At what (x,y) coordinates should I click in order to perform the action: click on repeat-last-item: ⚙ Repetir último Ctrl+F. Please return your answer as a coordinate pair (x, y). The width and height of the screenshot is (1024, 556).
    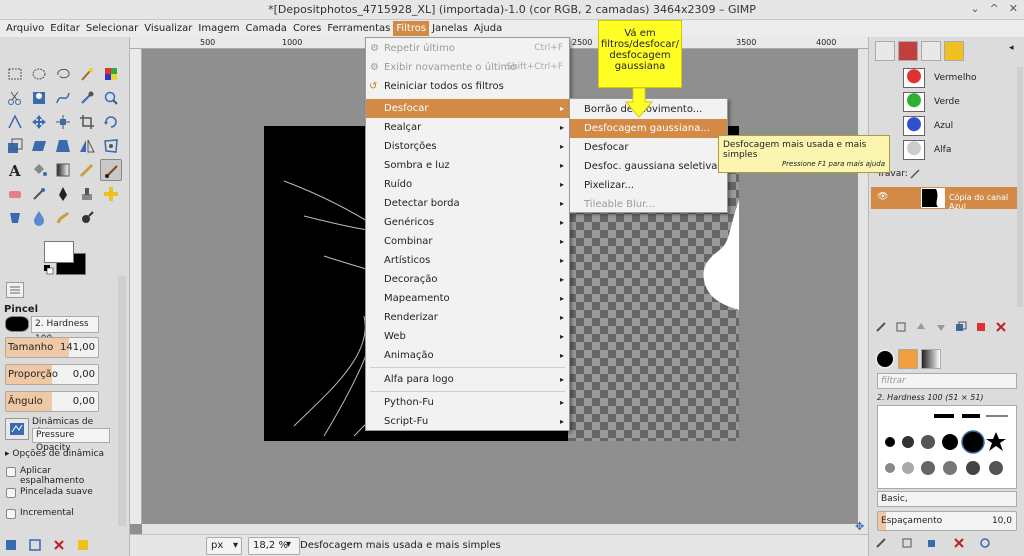
    Looking at the image, I should click on (467, 48).